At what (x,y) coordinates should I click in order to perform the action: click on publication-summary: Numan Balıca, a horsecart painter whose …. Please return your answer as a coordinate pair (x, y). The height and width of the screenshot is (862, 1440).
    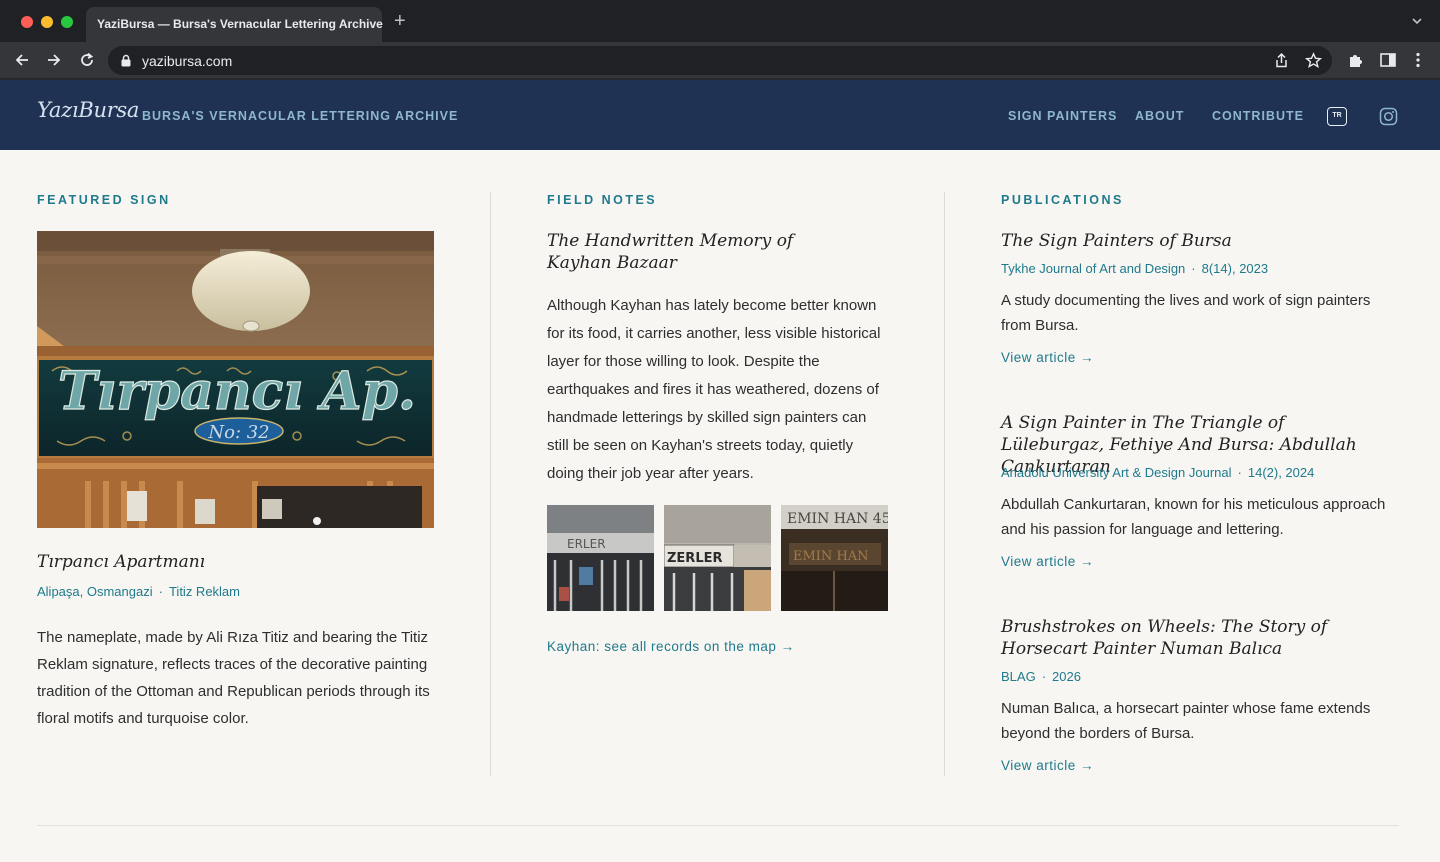
    Looking at the image, I should click on (1186, 721).